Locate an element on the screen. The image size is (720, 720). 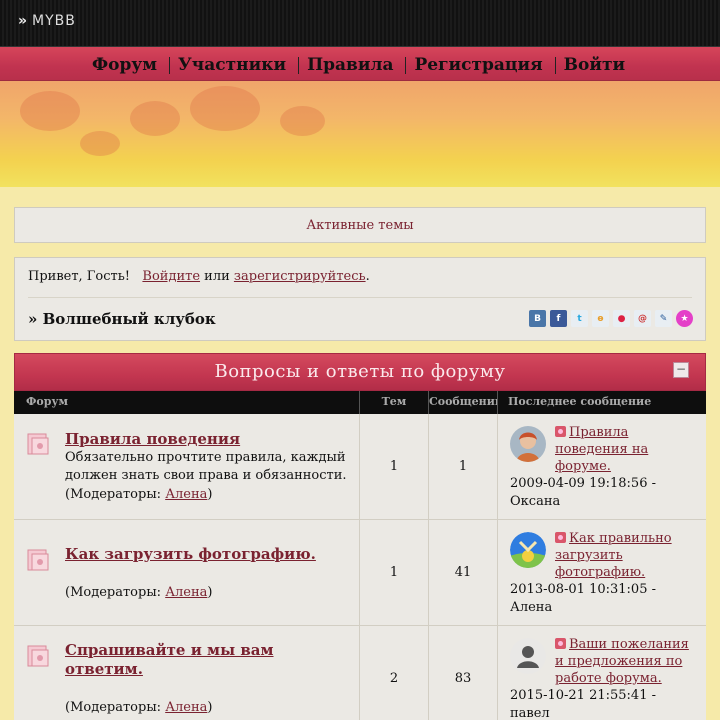
column-topics: Тем is located at coordinates (394, 402).